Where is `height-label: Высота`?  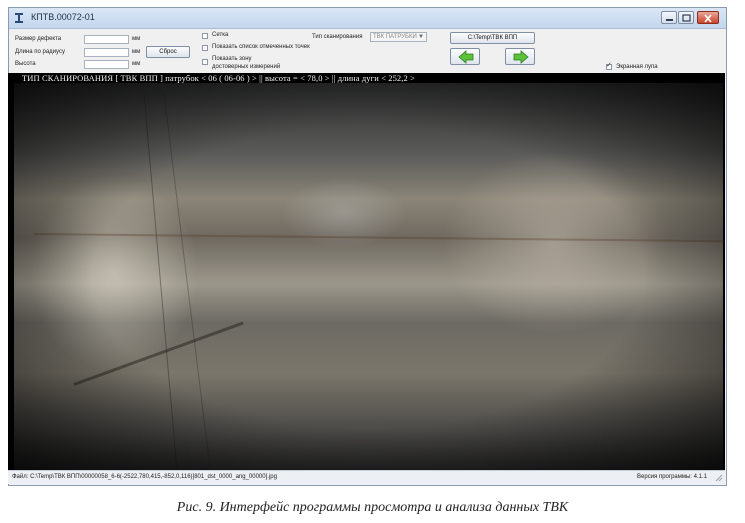 height-label: Высота is located at coordinates (25, 64).